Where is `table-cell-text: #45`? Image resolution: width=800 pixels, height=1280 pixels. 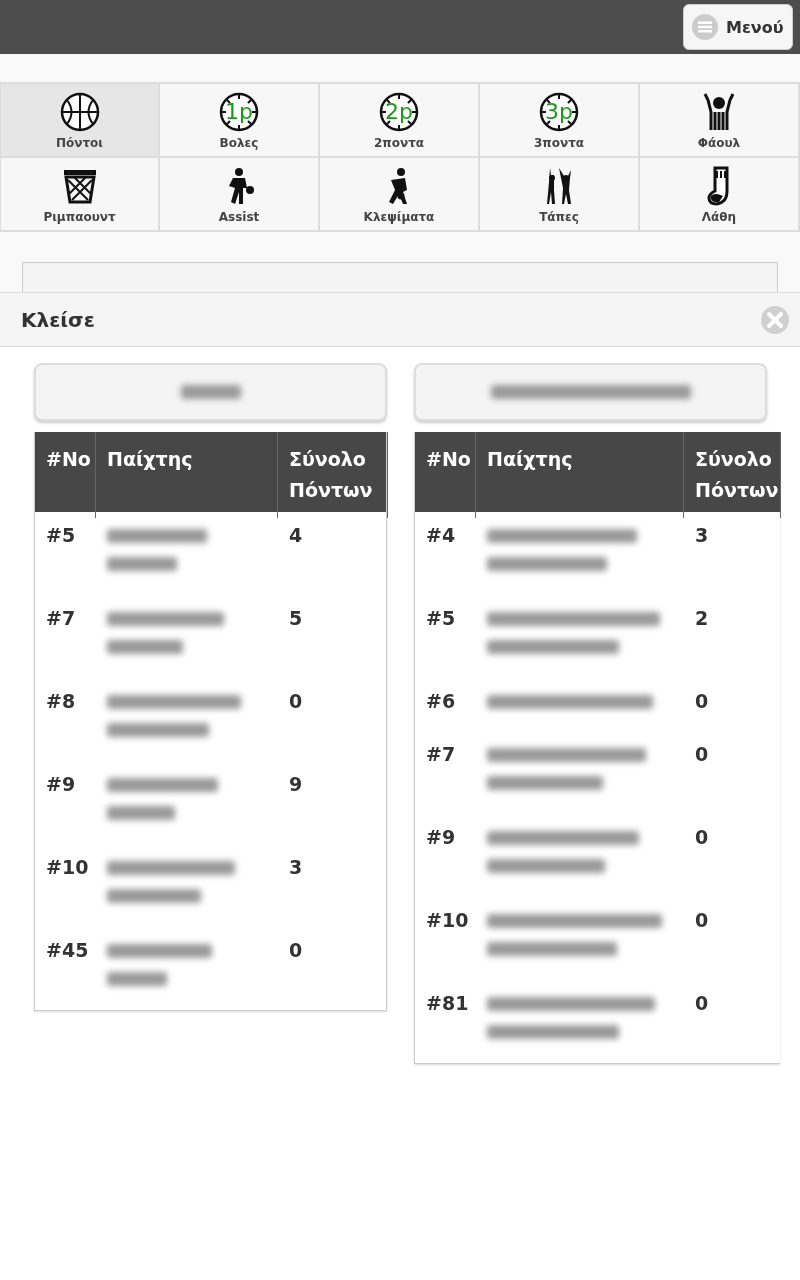 table-cell-text: #45 is located at coordinates (67, 951).